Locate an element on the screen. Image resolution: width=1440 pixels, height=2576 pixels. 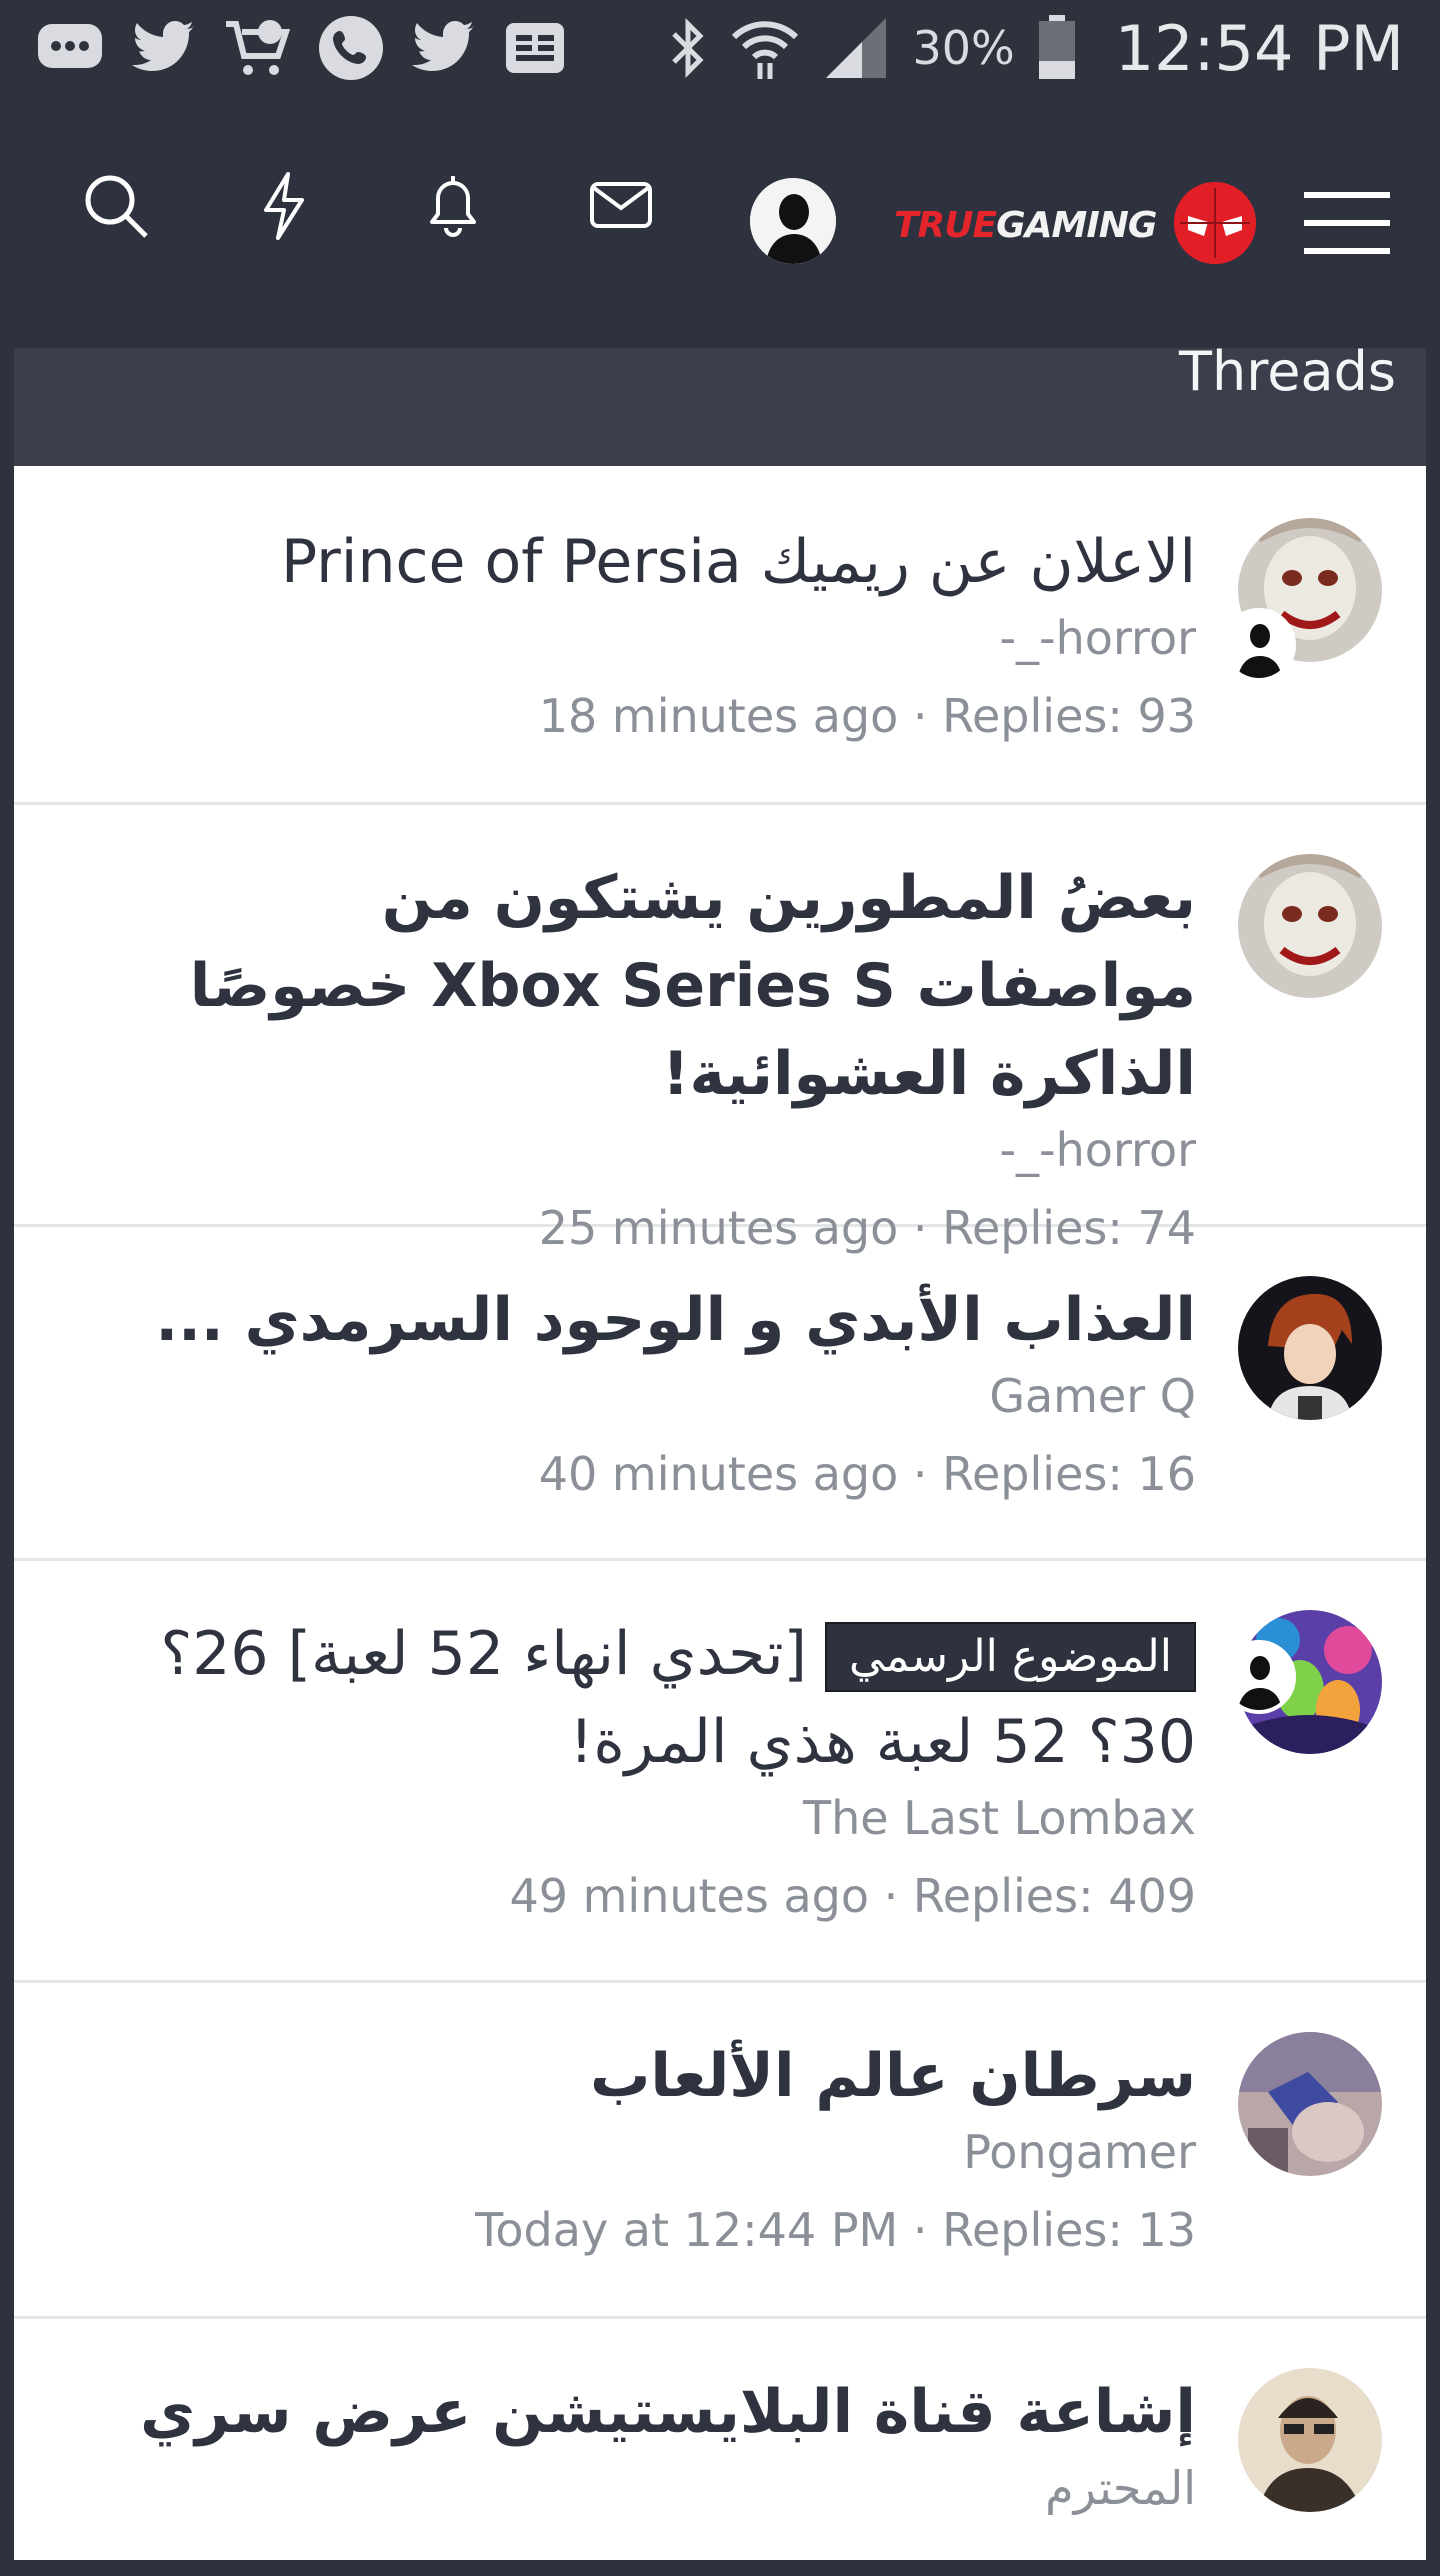
page-title: Threads is located at coordinates (1287, 371).